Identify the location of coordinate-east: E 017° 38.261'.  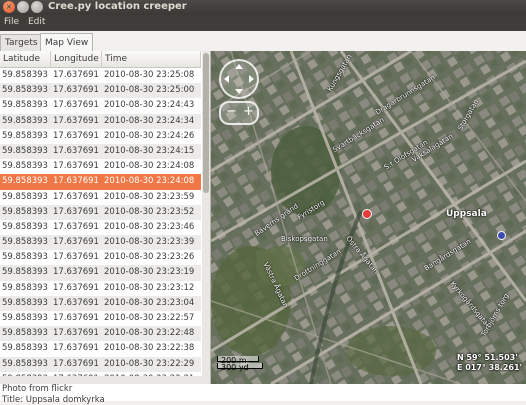
(489, 367).